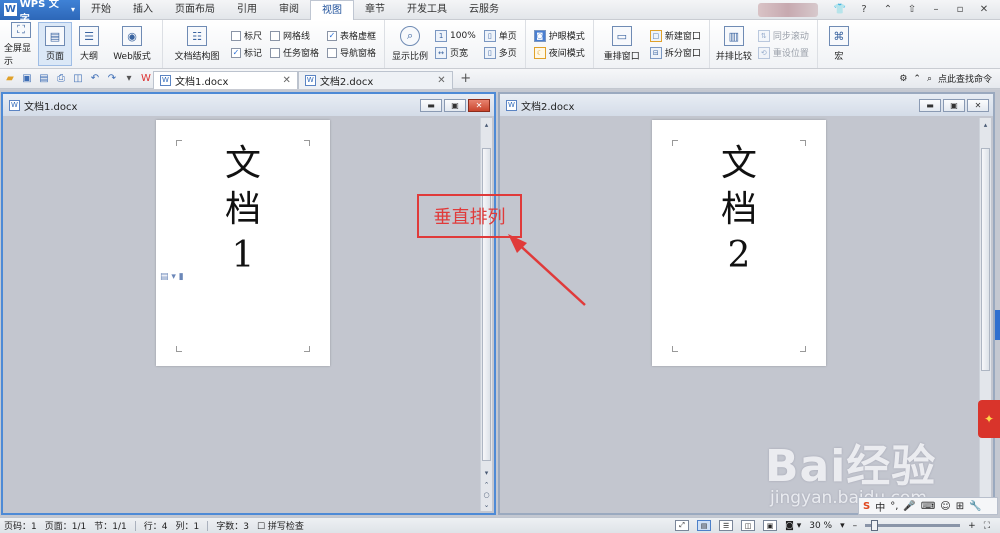 Image resolution: width=1000 pixels, height=533 pixels. What do you see at coordinates (40, 12) in the screenshot?
I see `app-menu-button: W WPS 文字 ▾` at bounding box center [40, 12].